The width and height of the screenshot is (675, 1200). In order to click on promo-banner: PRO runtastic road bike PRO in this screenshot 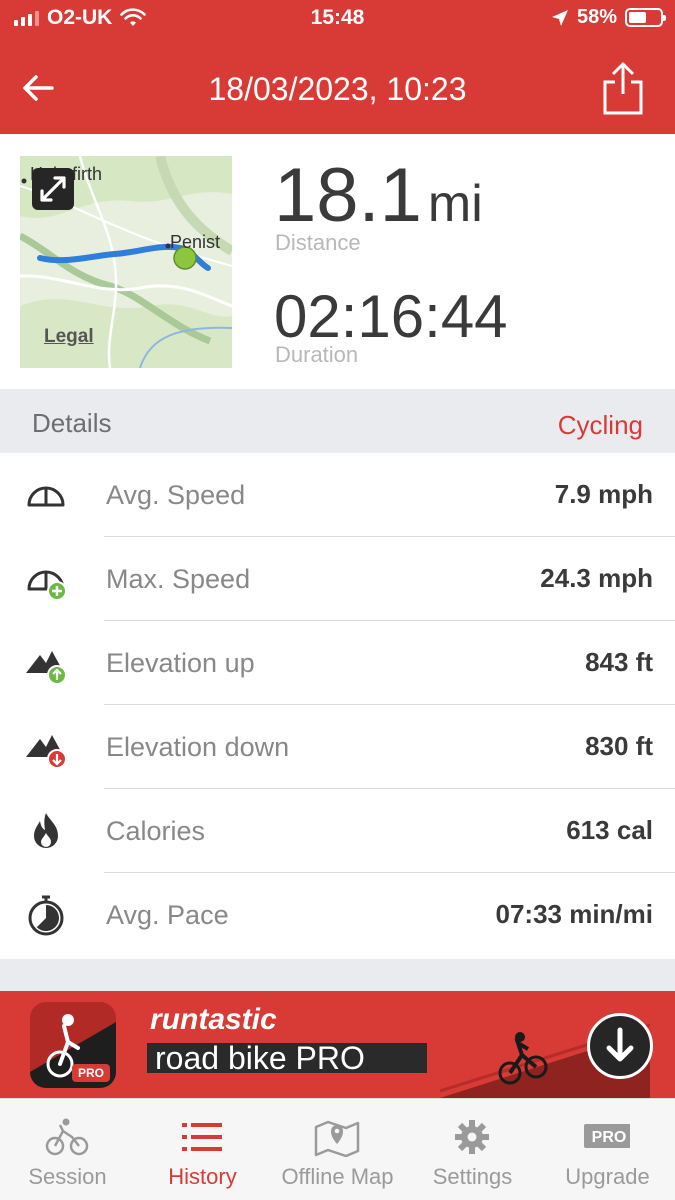, I will do `click(337, 1044)`.